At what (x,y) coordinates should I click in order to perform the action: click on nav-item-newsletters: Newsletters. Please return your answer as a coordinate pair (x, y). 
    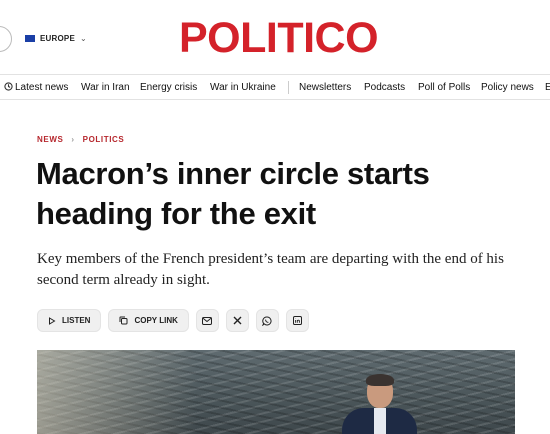
    Looking at the image, I should click on (325, 87).